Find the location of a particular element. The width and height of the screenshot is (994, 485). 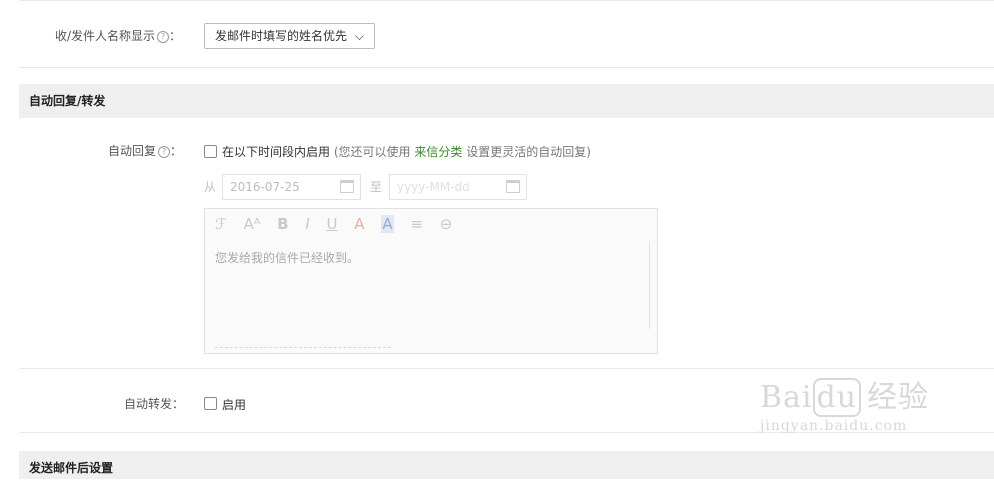

auto-reply-editor: ℱ Aᴬ B I U A A ≡ ⊖ 您发给我的信件已经收到。 is located at coordinates (431, 281).